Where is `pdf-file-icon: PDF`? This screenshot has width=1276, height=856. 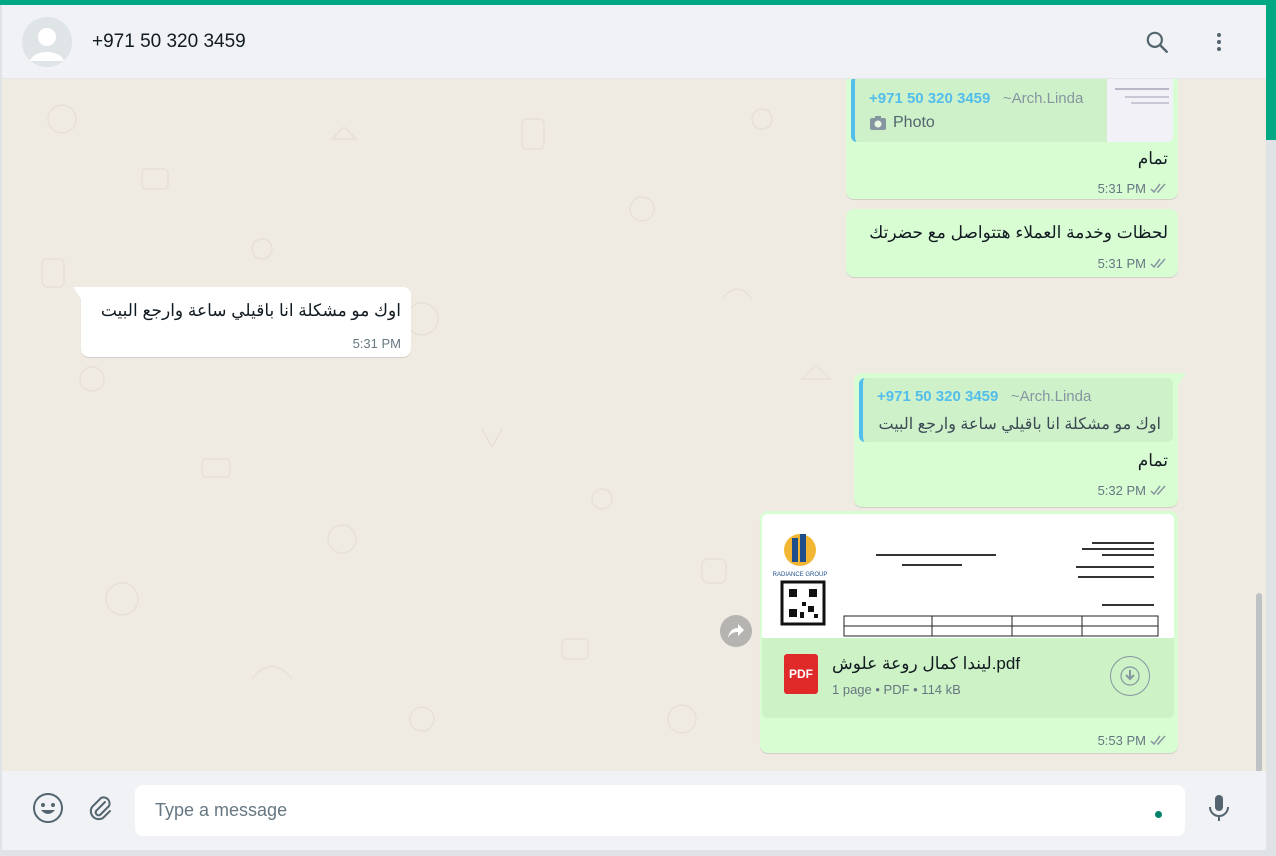
pdf-file-icon: PDF is located at coordinates (801, 674).